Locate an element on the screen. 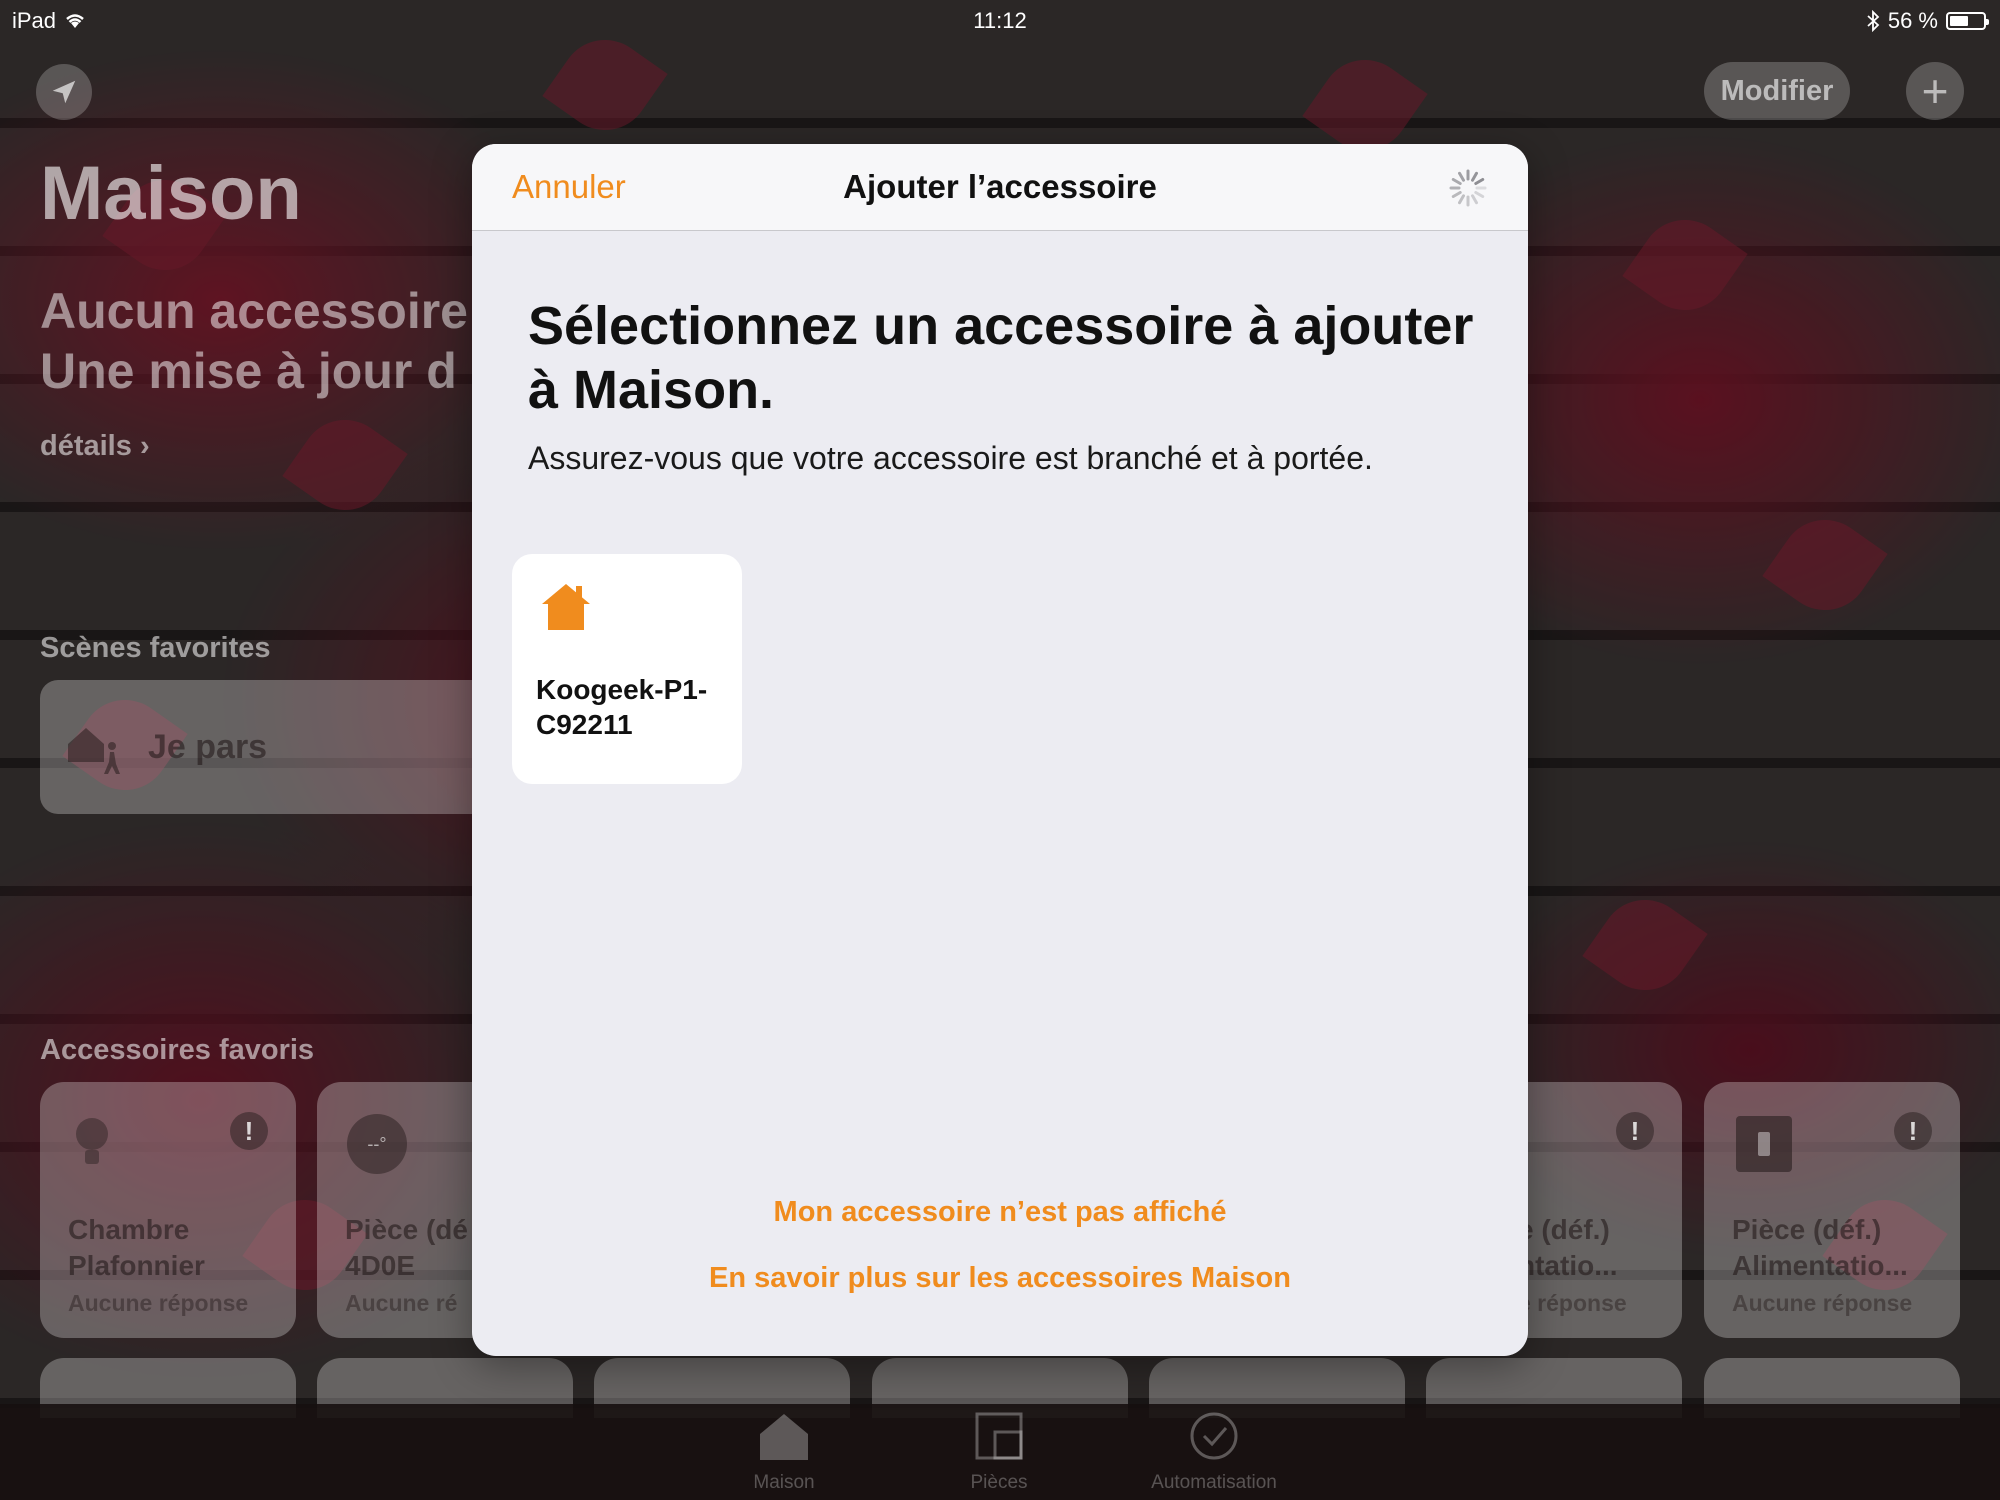 The height and width of the screenshot is (1500, 2000). outlet-icon is located at coordinates (1764, 1144).